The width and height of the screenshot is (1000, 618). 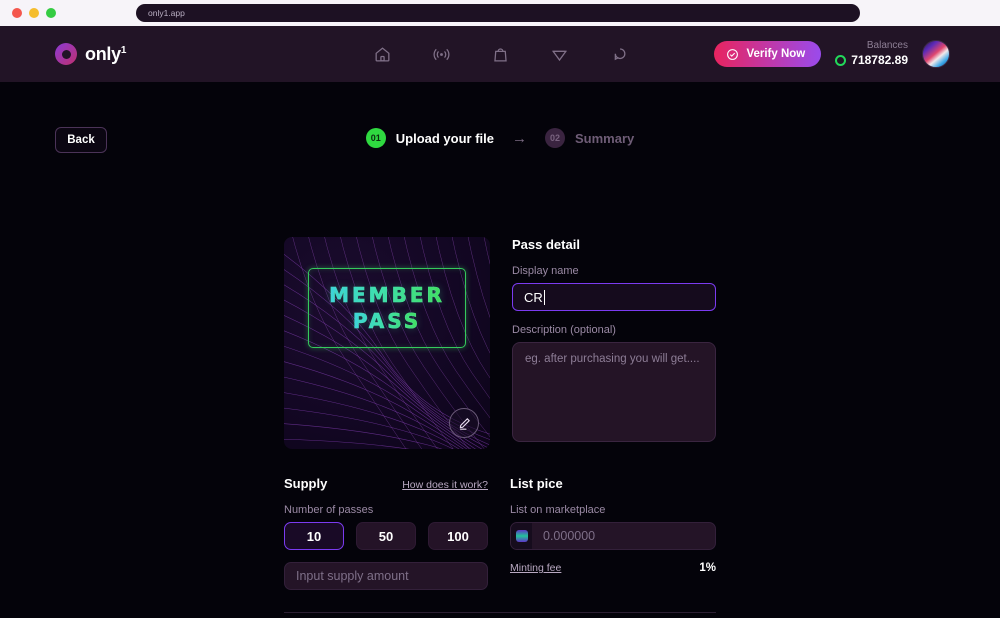 I want to click on supply-option-10: 10, so click(x=314, y=536).